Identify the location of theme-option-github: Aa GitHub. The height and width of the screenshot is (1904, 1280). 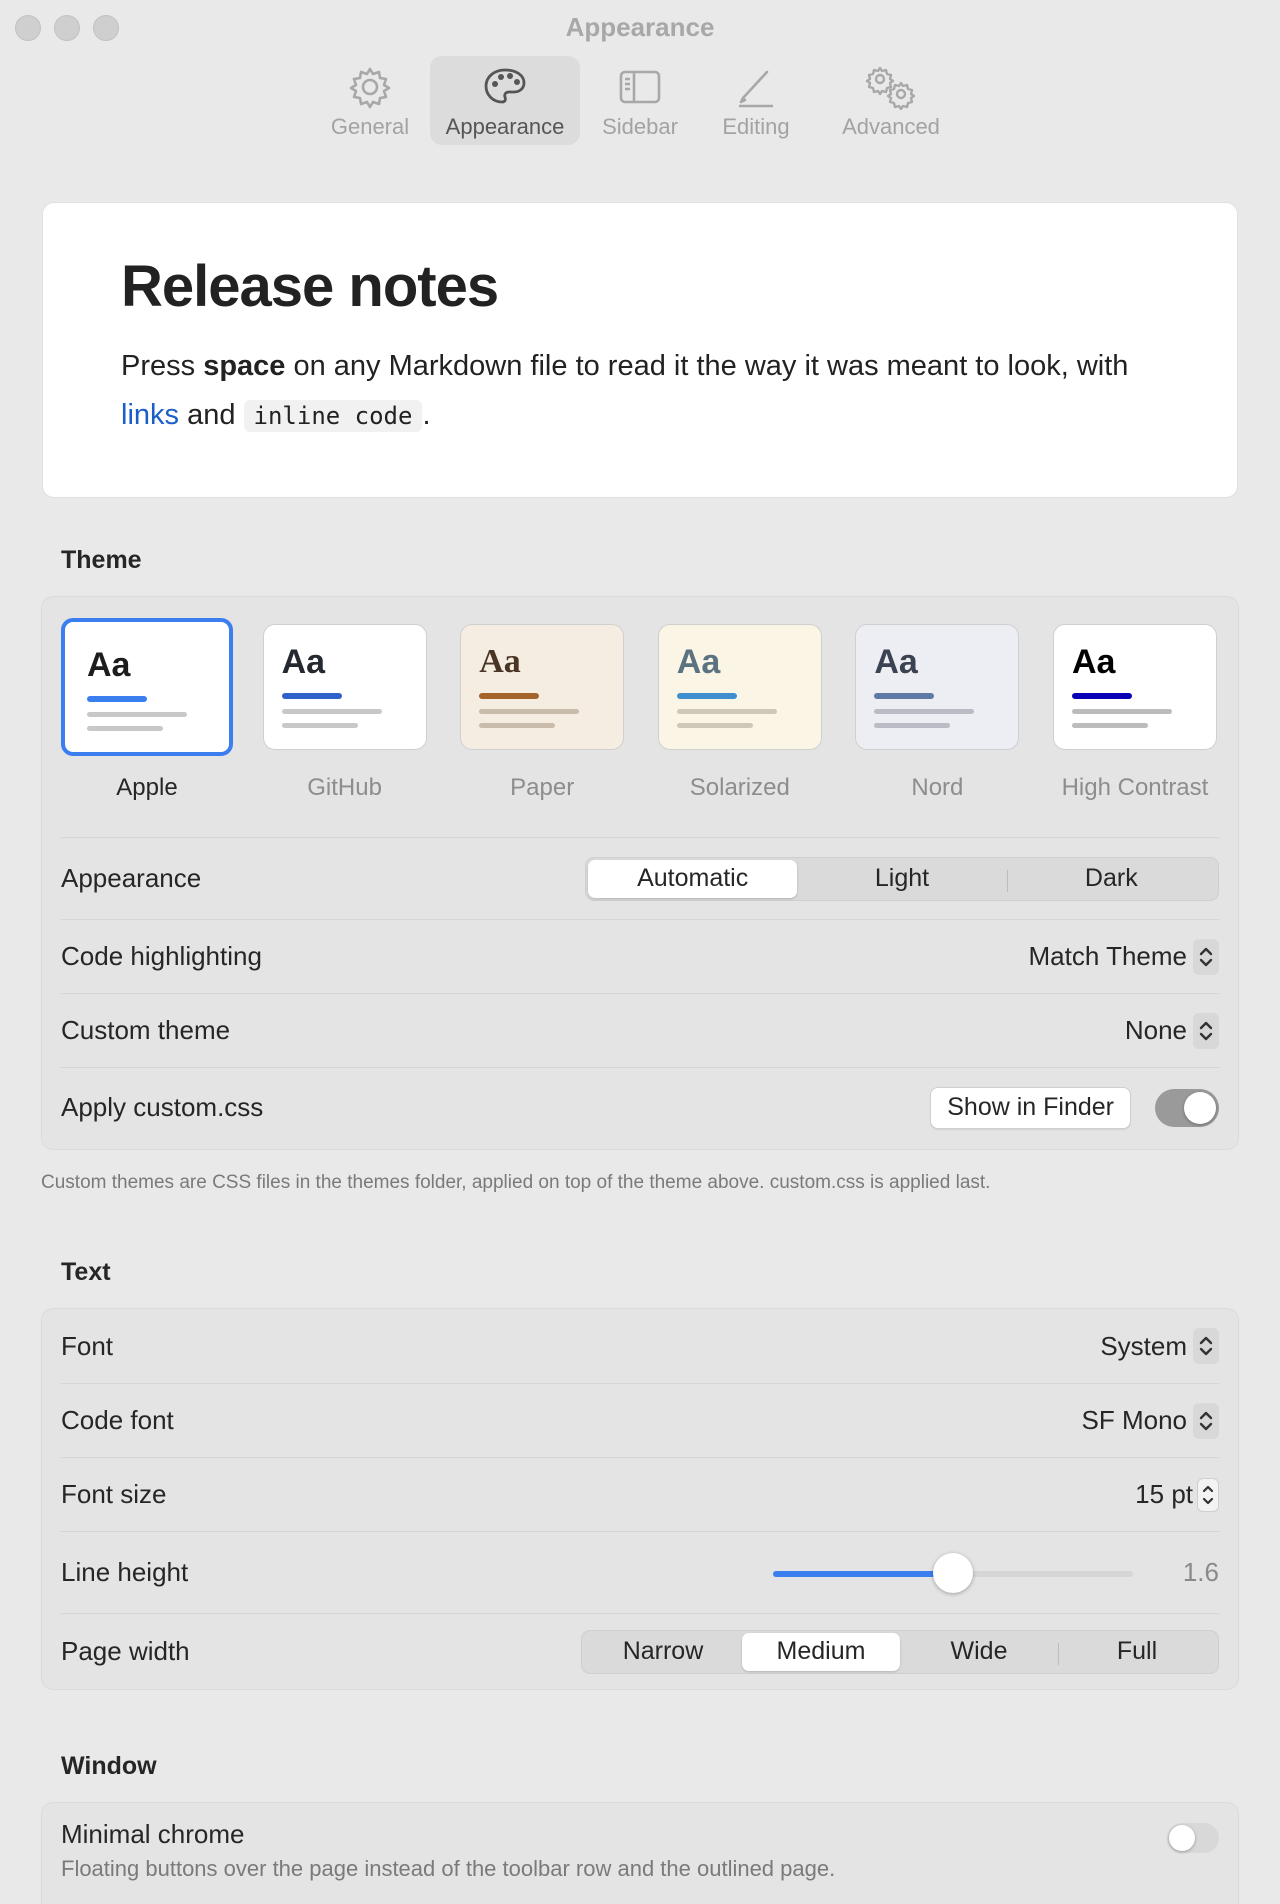
(345, 716).